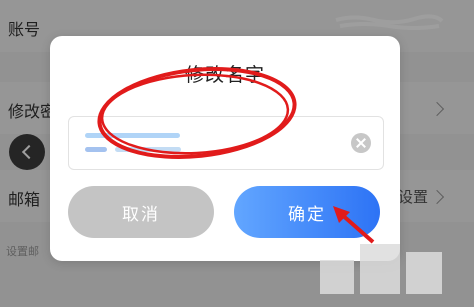  I want to click on dialog-title: 修改名字, so click(224, 75).